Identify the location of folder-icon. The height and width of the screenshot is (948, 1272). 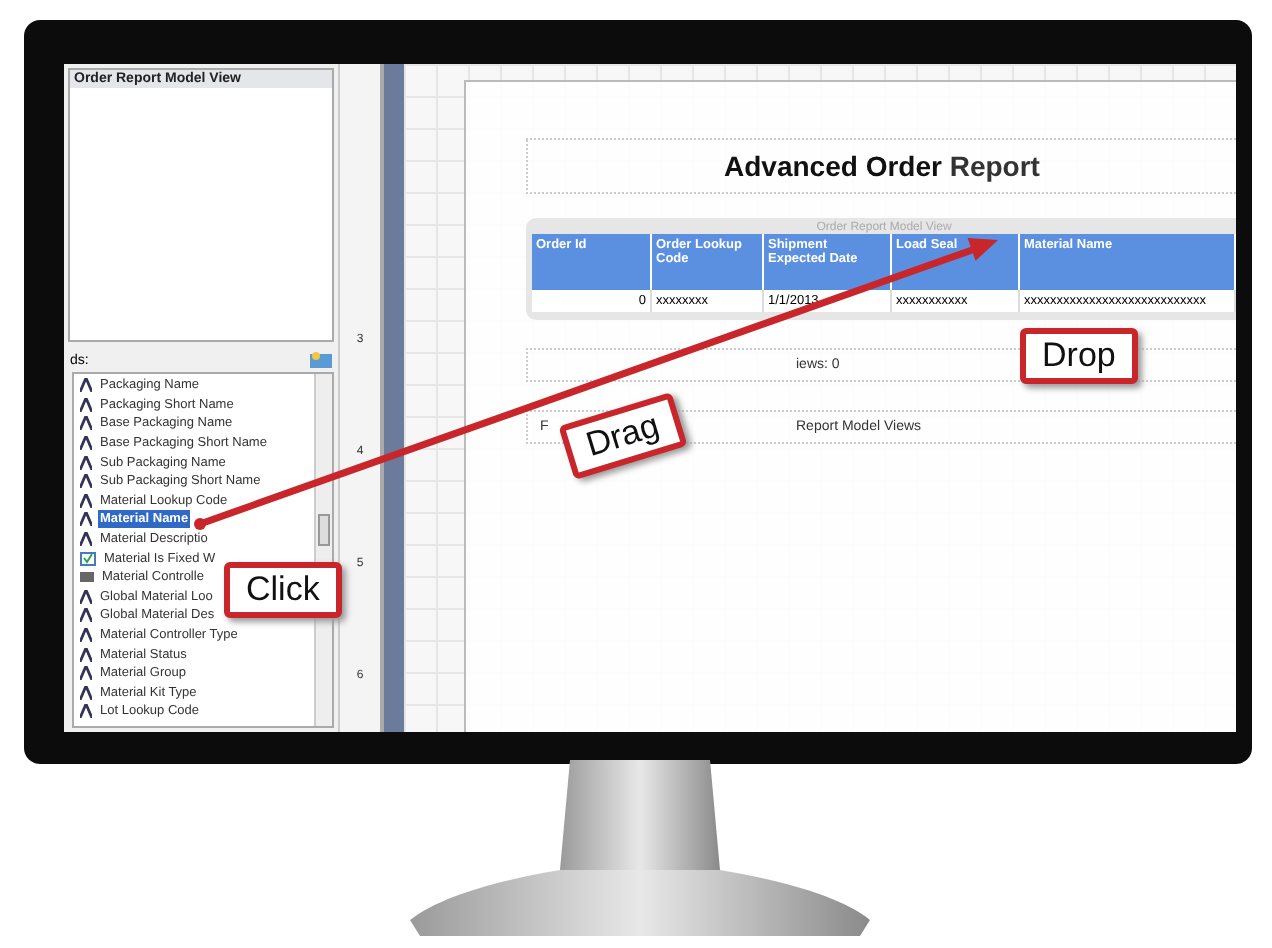
(321, 360).